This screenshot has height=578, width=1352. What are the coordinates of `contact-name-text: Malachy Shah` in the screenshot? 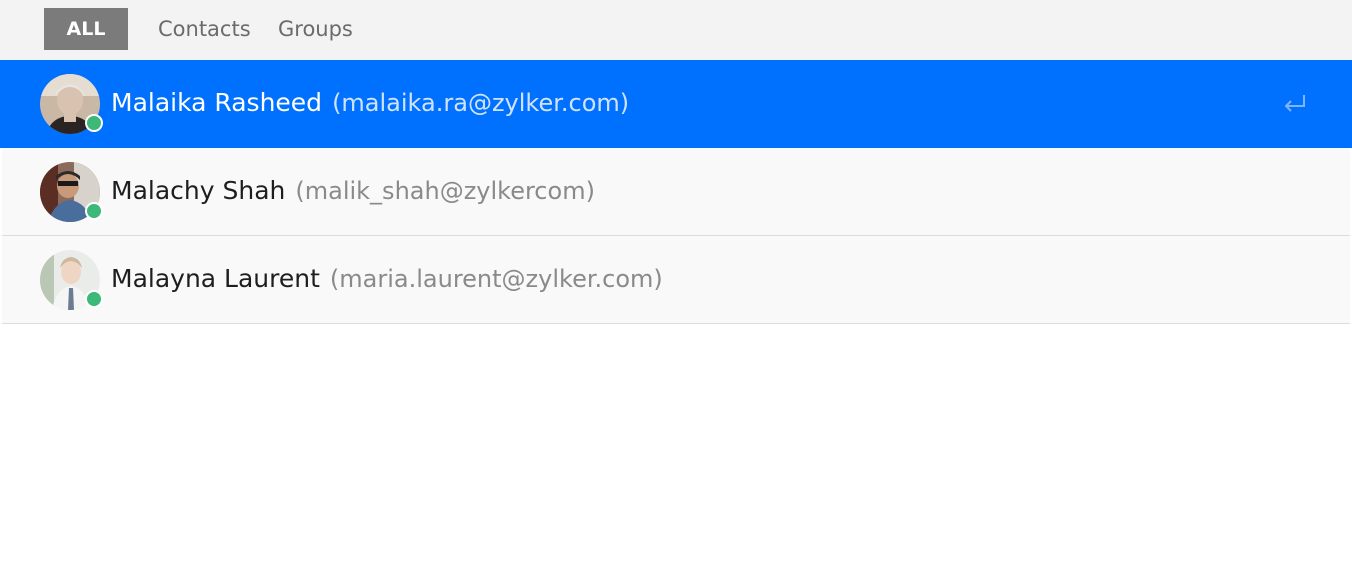 It's located at (198, 190).